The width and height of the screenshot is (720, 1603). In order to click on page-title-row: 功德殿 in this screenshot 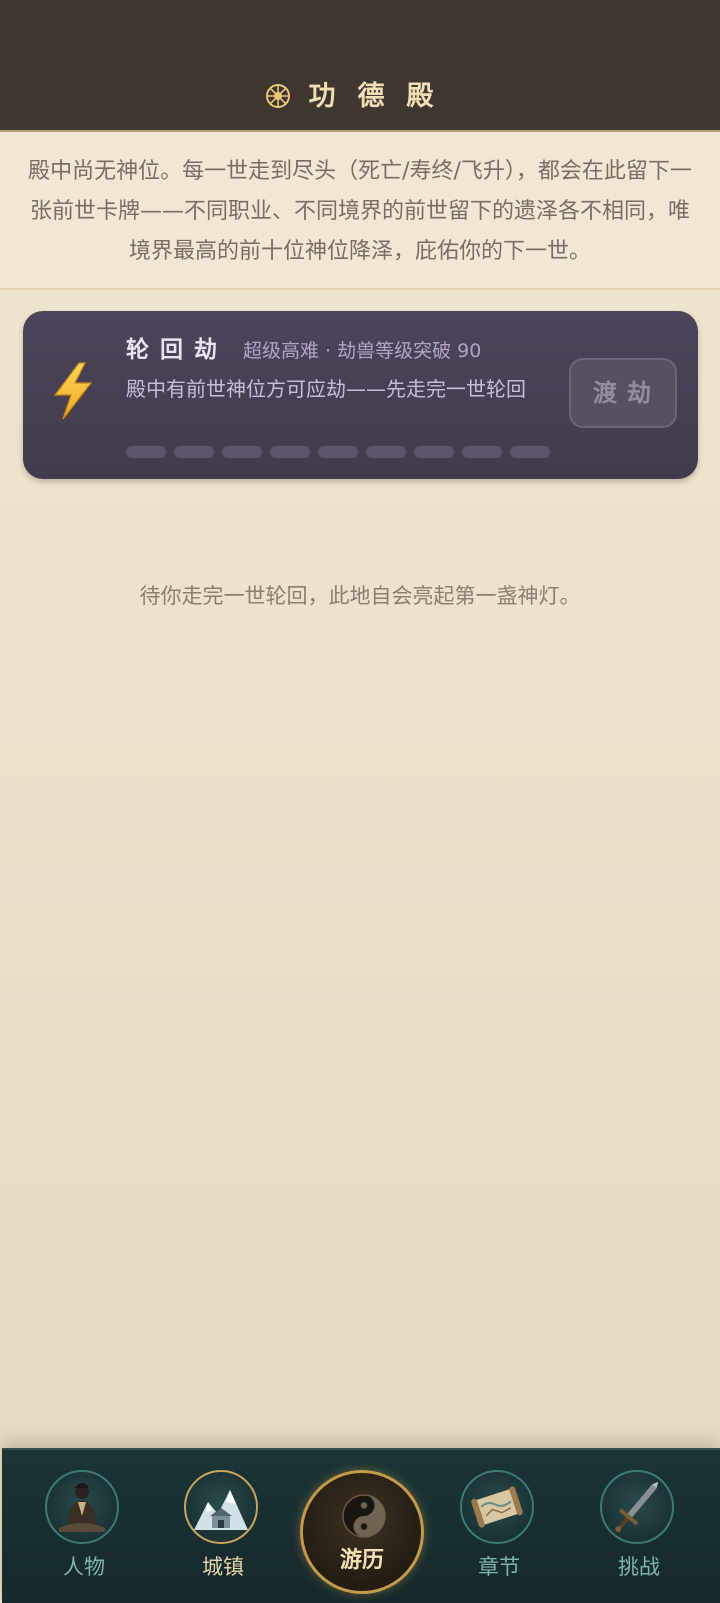, I will do `click(360, 97)`.